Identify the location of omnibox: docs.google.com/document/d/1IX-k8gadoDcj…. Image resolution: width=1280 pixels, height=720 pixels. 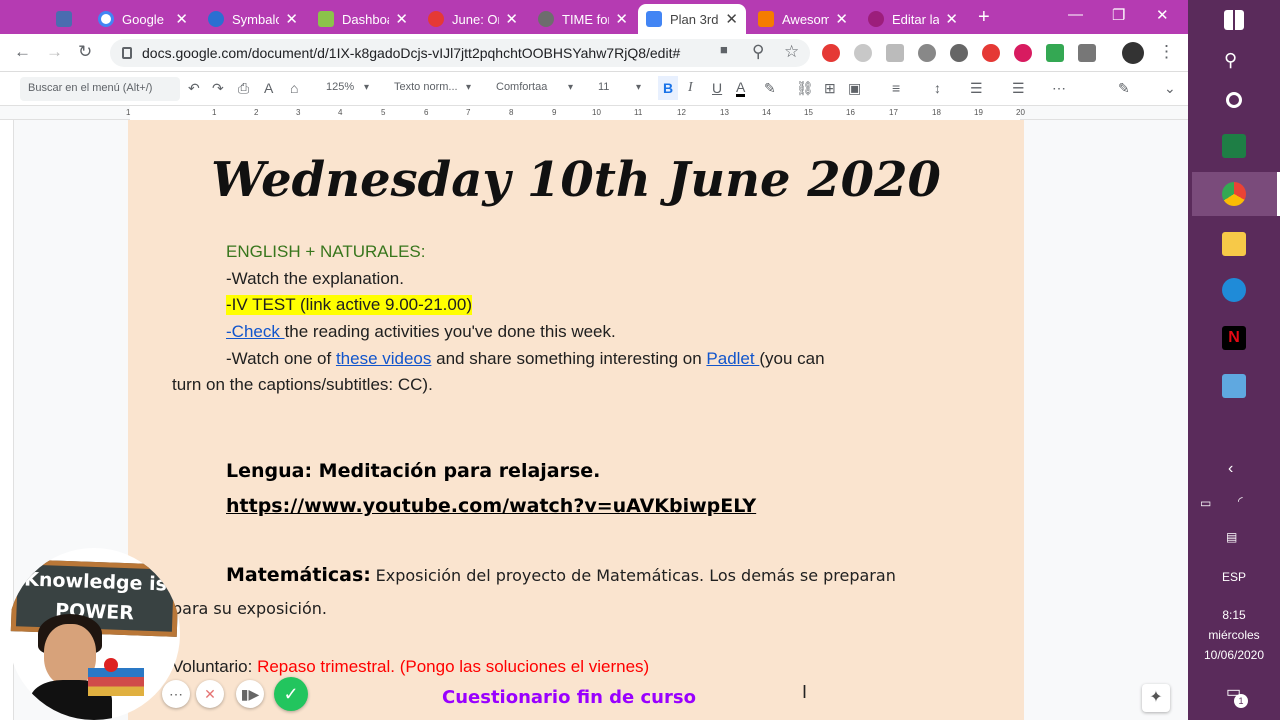
(460, 53).